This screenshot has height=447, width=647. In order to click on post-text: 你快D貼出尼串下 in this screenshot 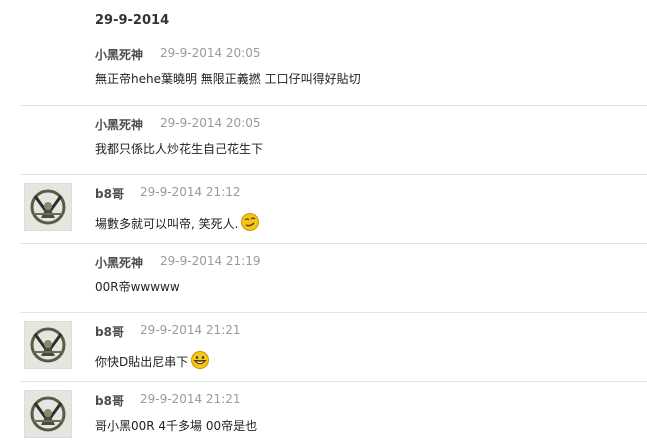, I will do `click(142, 362)`.